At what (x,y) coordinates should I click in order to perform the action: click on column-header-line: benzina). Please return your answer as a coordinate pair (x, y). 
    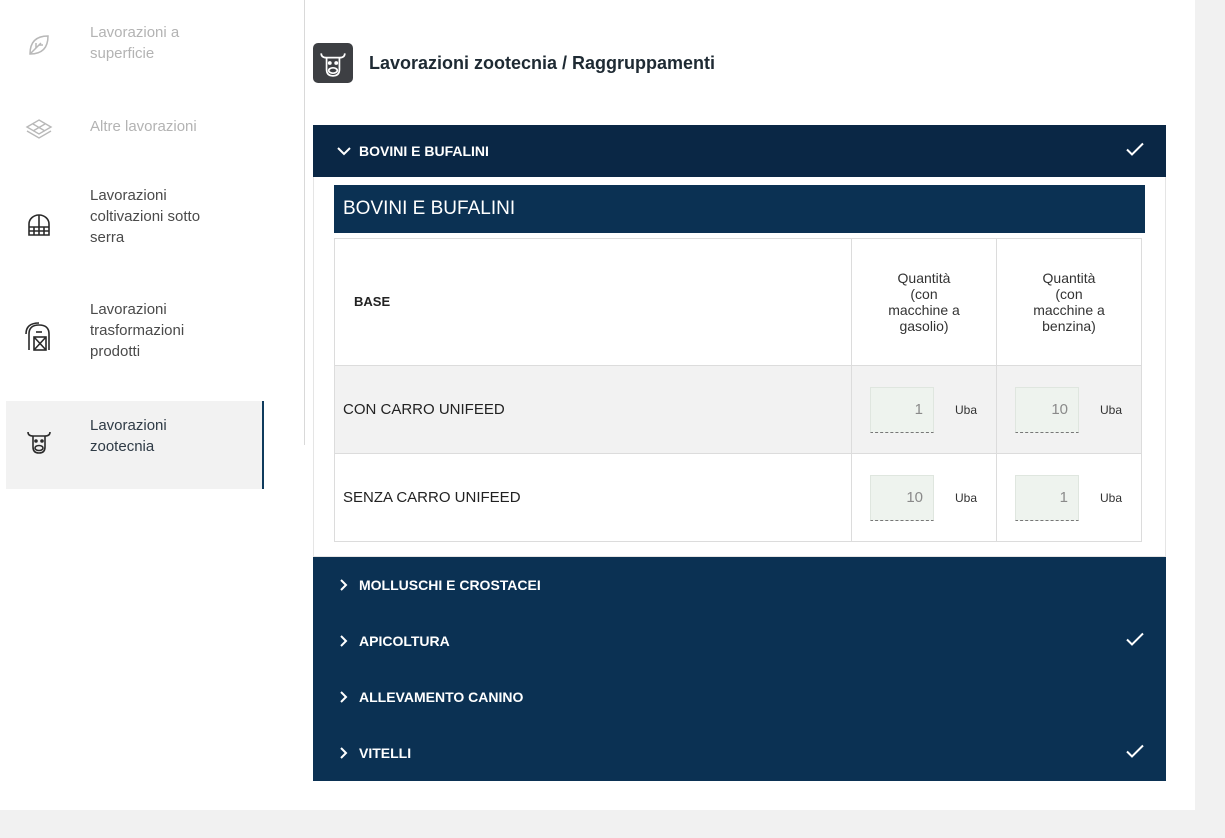
    Looking at the image, I should click on (1069, 326).